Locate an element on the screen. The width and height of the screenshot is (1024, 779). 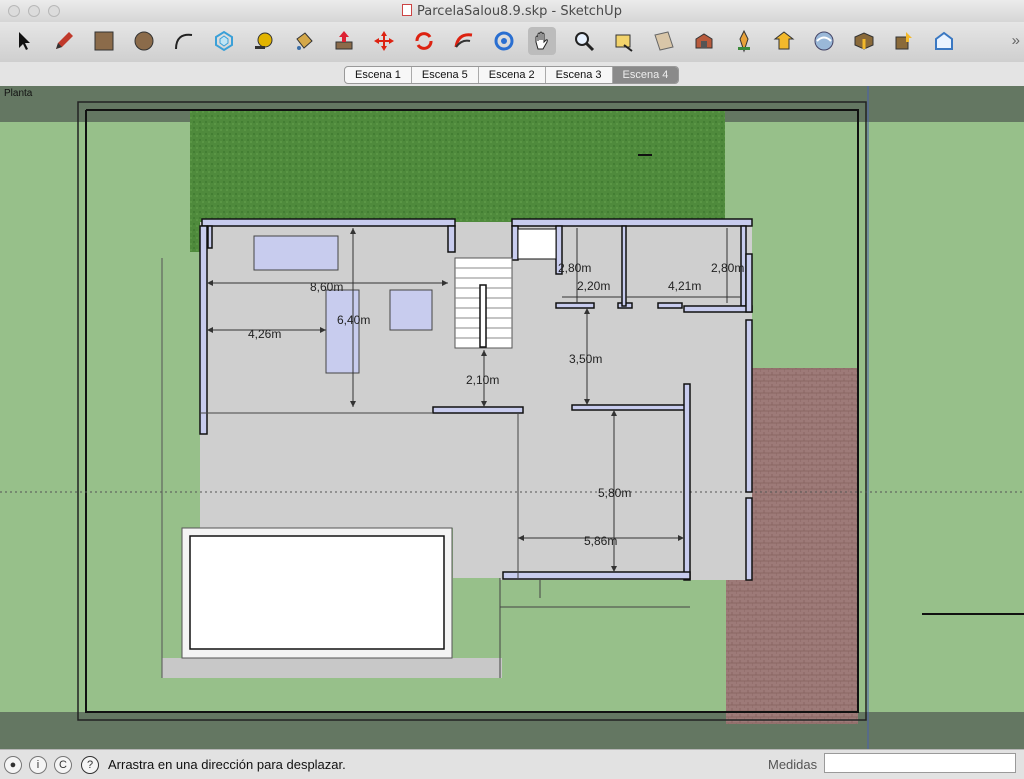
rotate-tool-icon is located at coordinates (424, 41).